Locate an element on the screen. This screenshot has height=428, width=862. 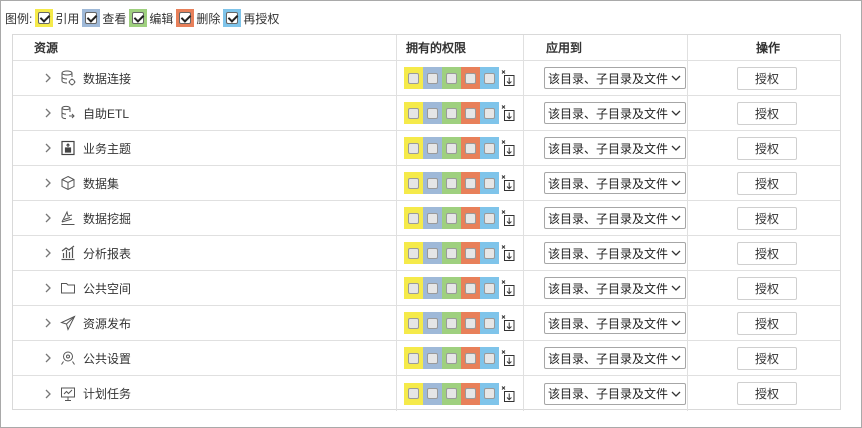
chevron-down-icon is located at coordinates (676, 218).